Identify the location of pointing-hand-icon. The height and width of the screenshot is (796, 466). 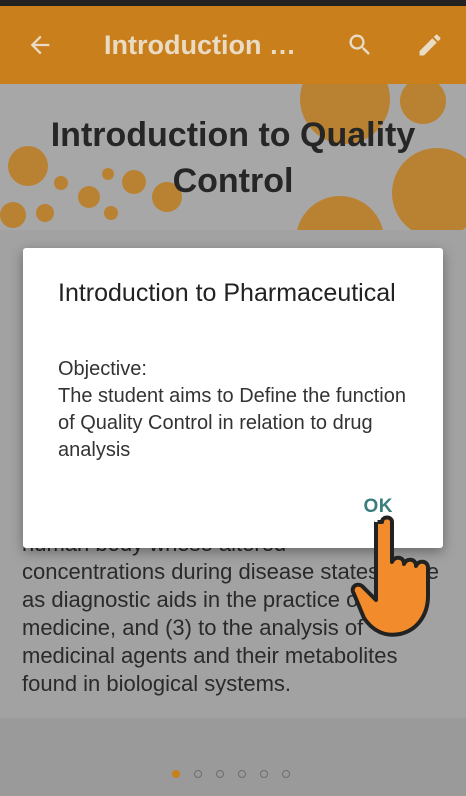
(390, 576).